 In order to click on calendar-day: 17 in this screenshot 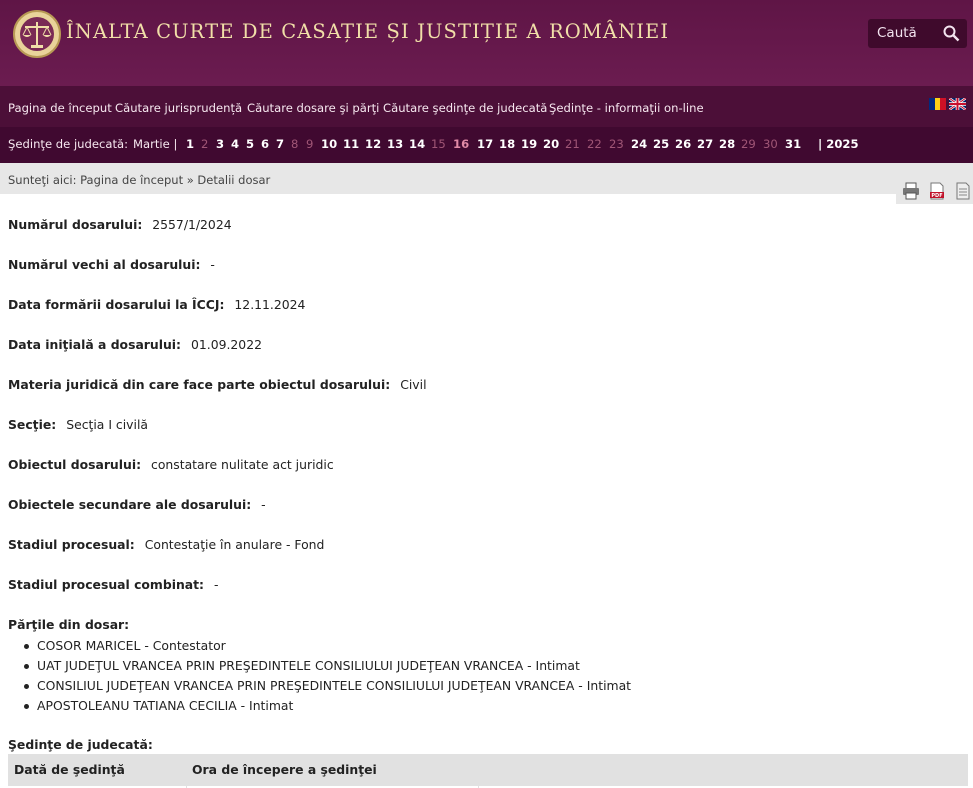, I will do `click(485, 144)`.